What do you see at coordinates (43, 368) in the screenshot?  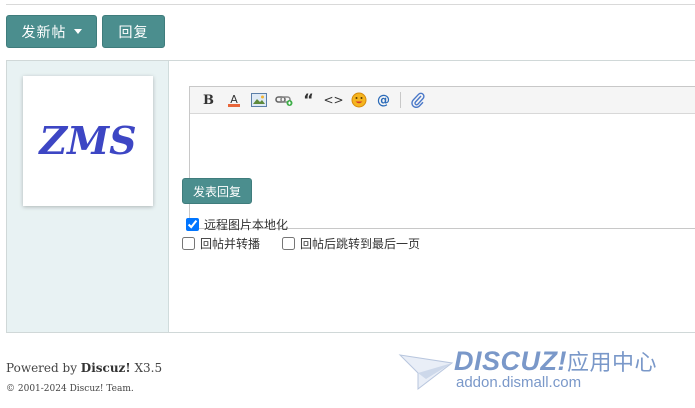 I see `powered-prefix: Powered by` at bounding box center [43, 368].